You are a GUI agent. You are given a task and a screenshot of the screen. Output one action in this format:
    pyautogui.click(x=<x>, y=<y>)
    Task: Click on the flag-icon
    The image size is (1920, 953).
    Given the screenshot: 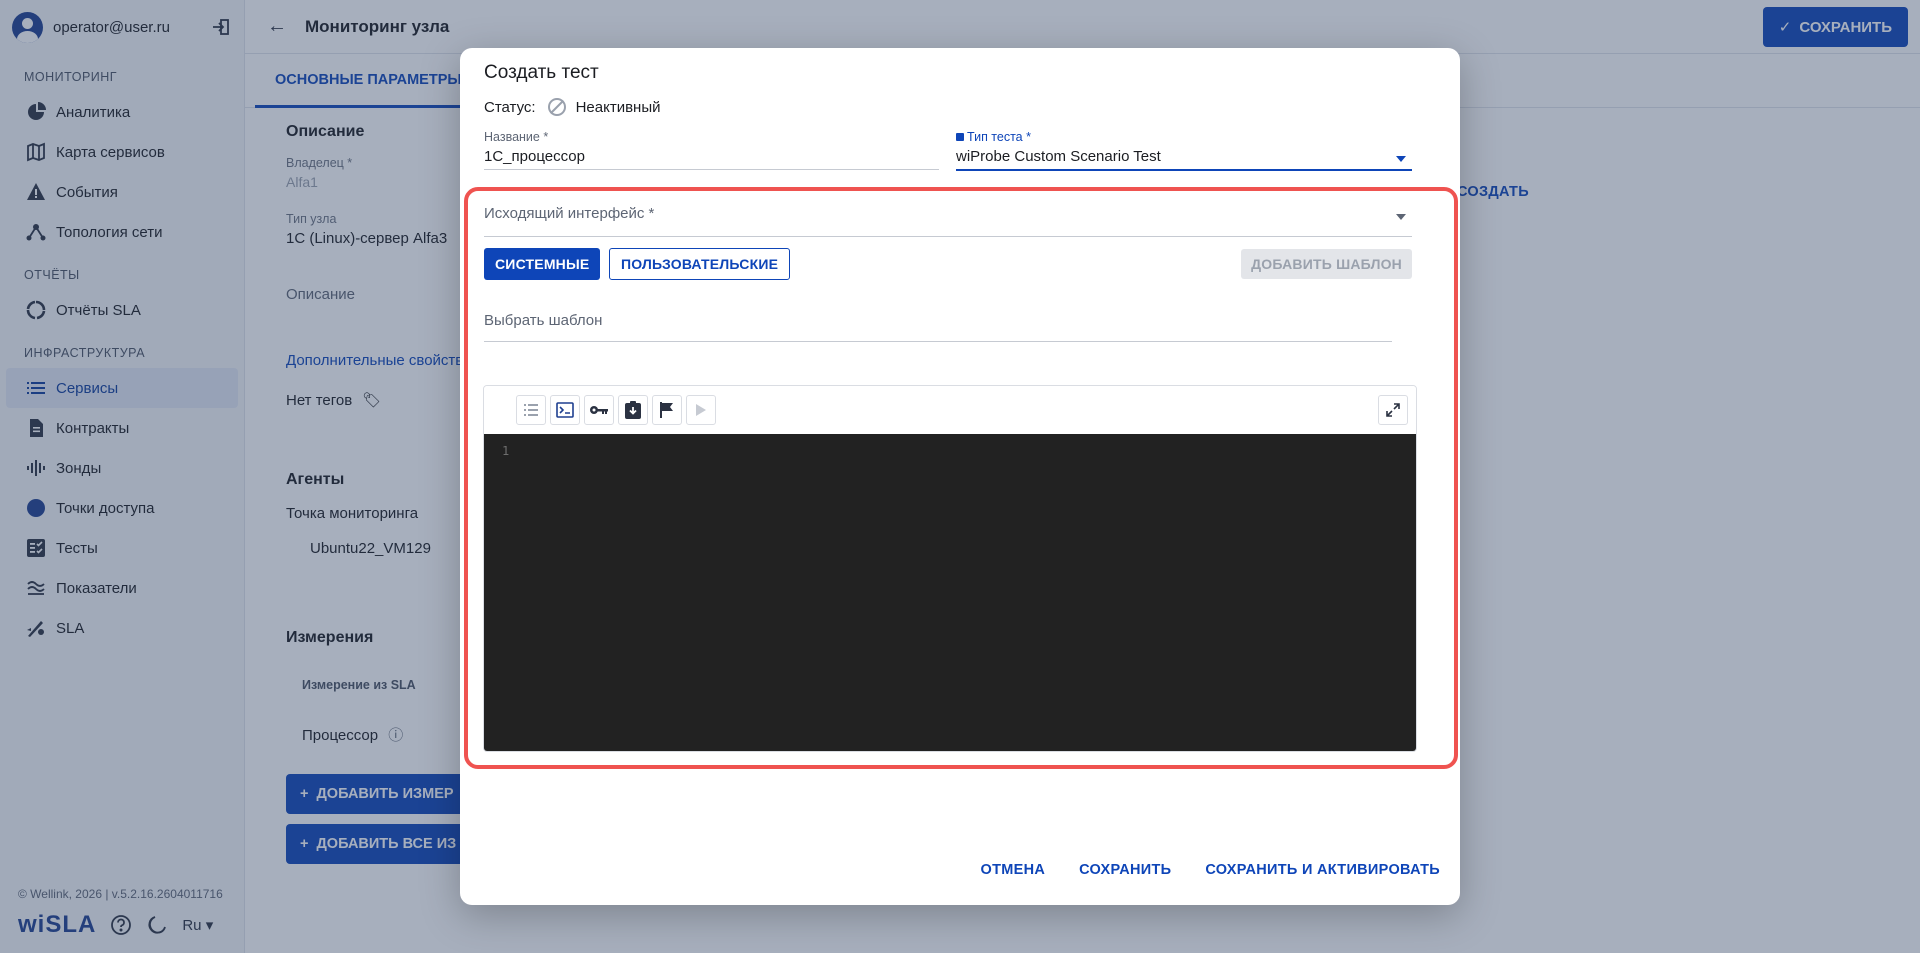 What is the action you would take?
    pyautogui.click(x=667, y=410)
    